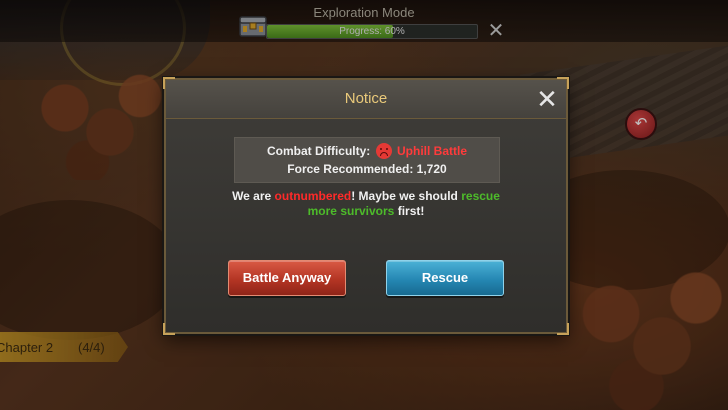 The image size is (728, 410). Describe the element at coordinates (432, 151) in the screenshot. I see `difficulty-value: Uphill Battle` at that location.